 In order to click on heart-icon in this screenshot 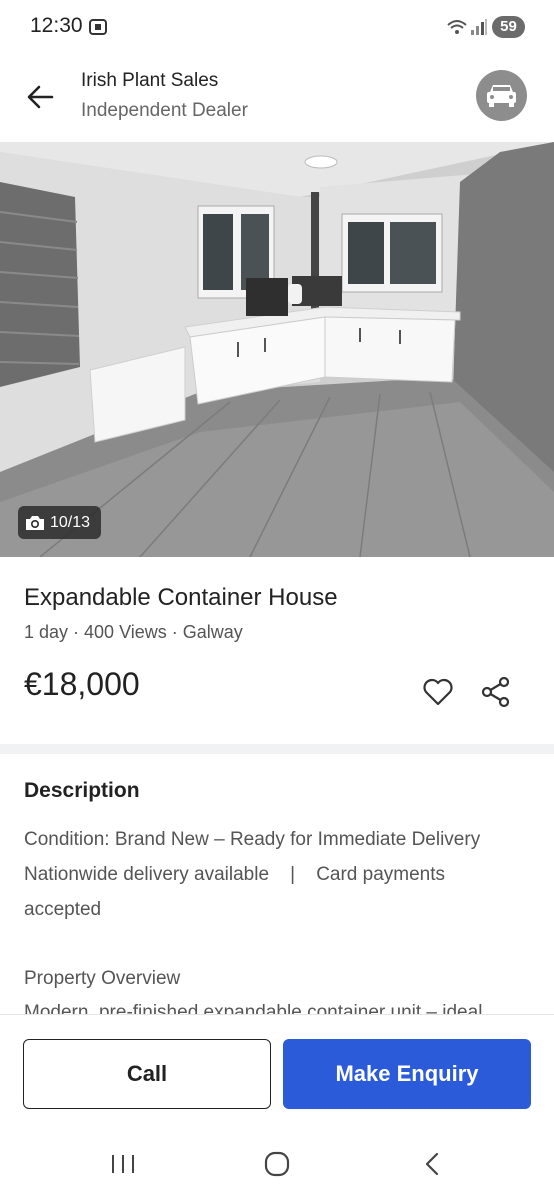, I will do `click(438, 692)`.